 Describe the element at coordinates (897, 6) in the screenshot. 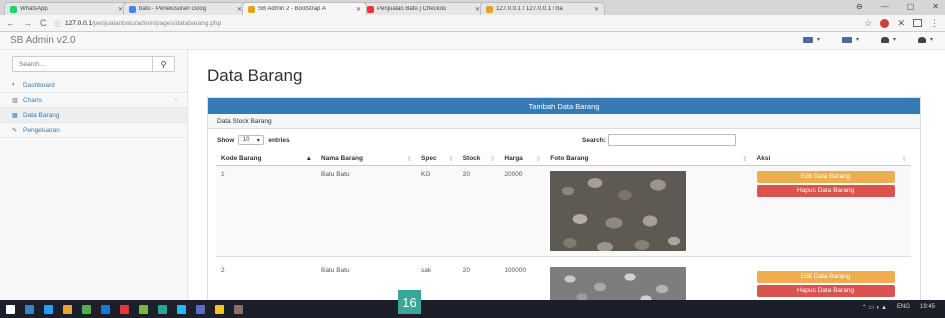

I see `window-controls: ⊖ — ▢ ✕` at that location.